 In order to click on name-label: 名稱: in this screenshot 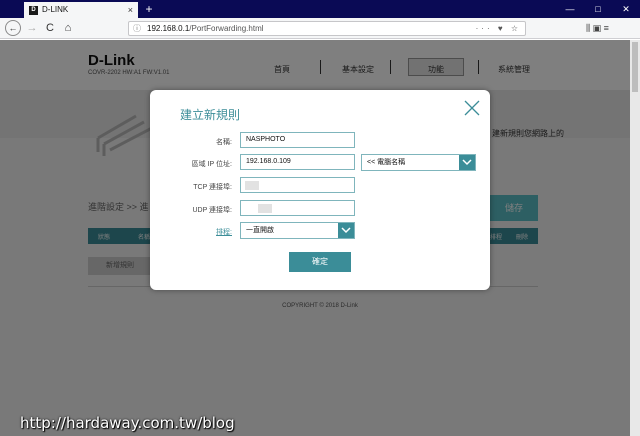, I will do `click(224, 142)`.